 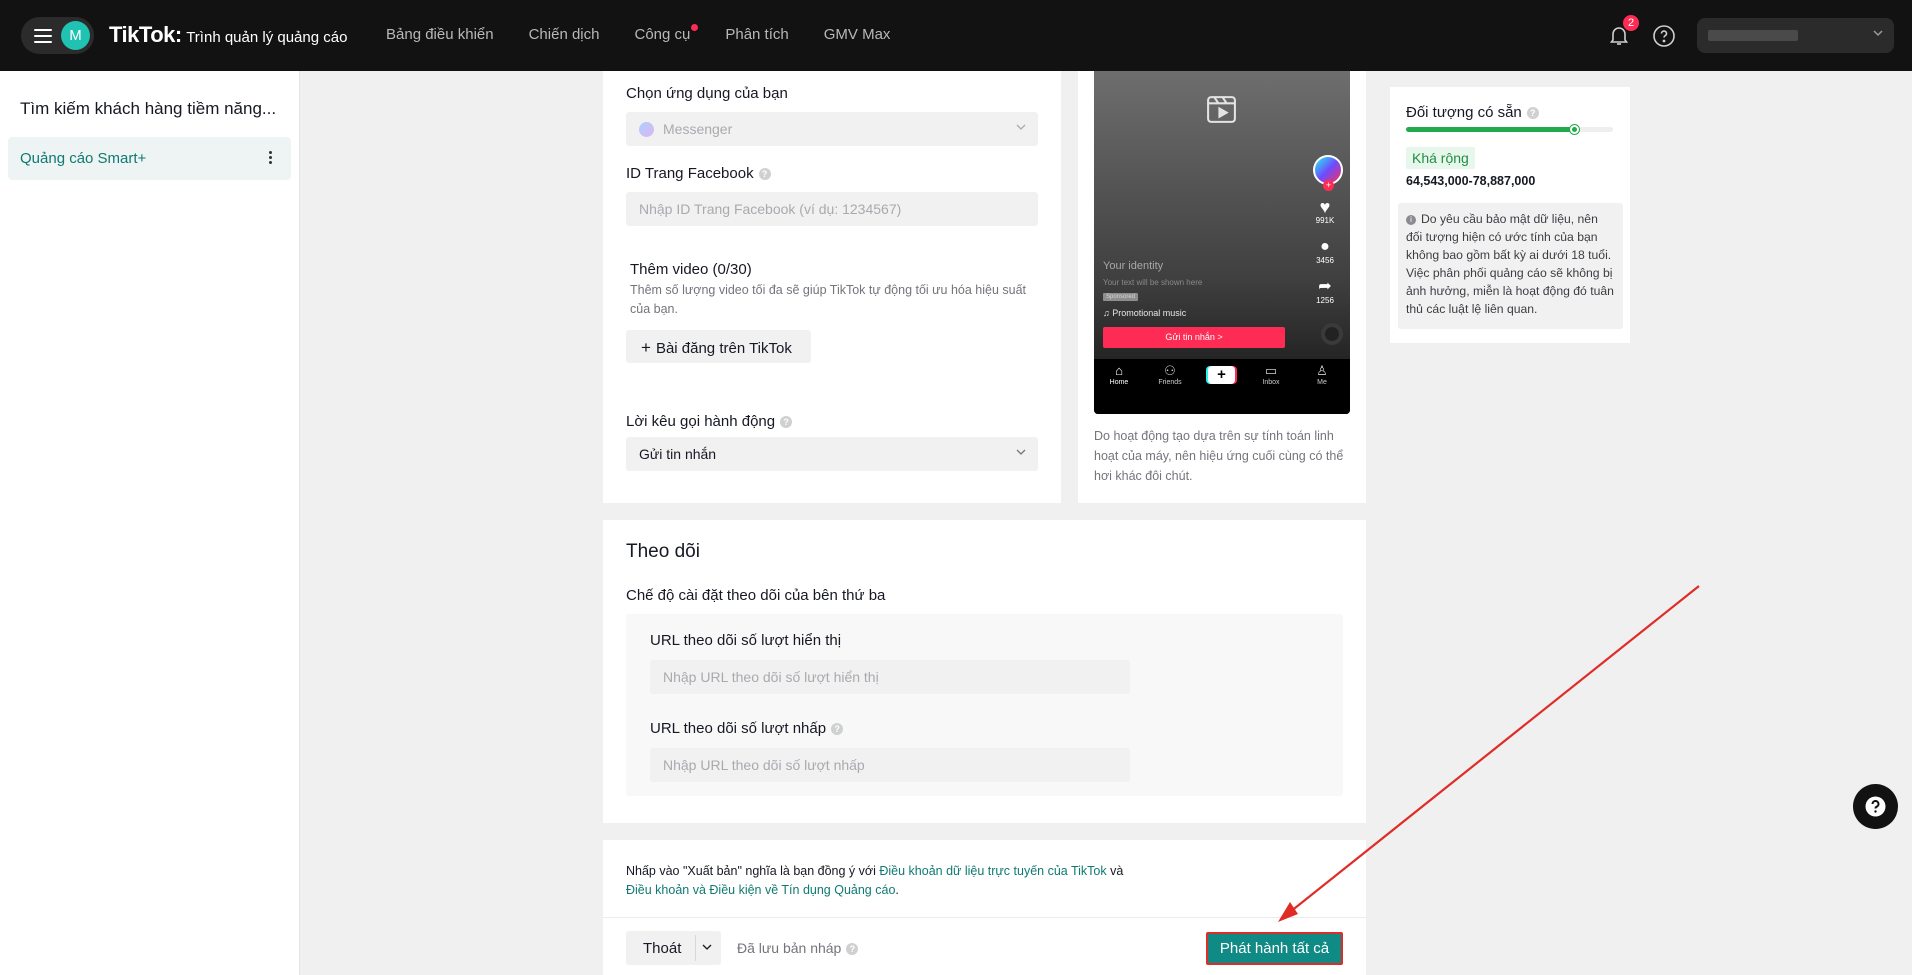 What do you see at coordinates (756, 34) in the screenshot?
I see `nav-analytics: Phân tích` at bounding box center [756, 34].